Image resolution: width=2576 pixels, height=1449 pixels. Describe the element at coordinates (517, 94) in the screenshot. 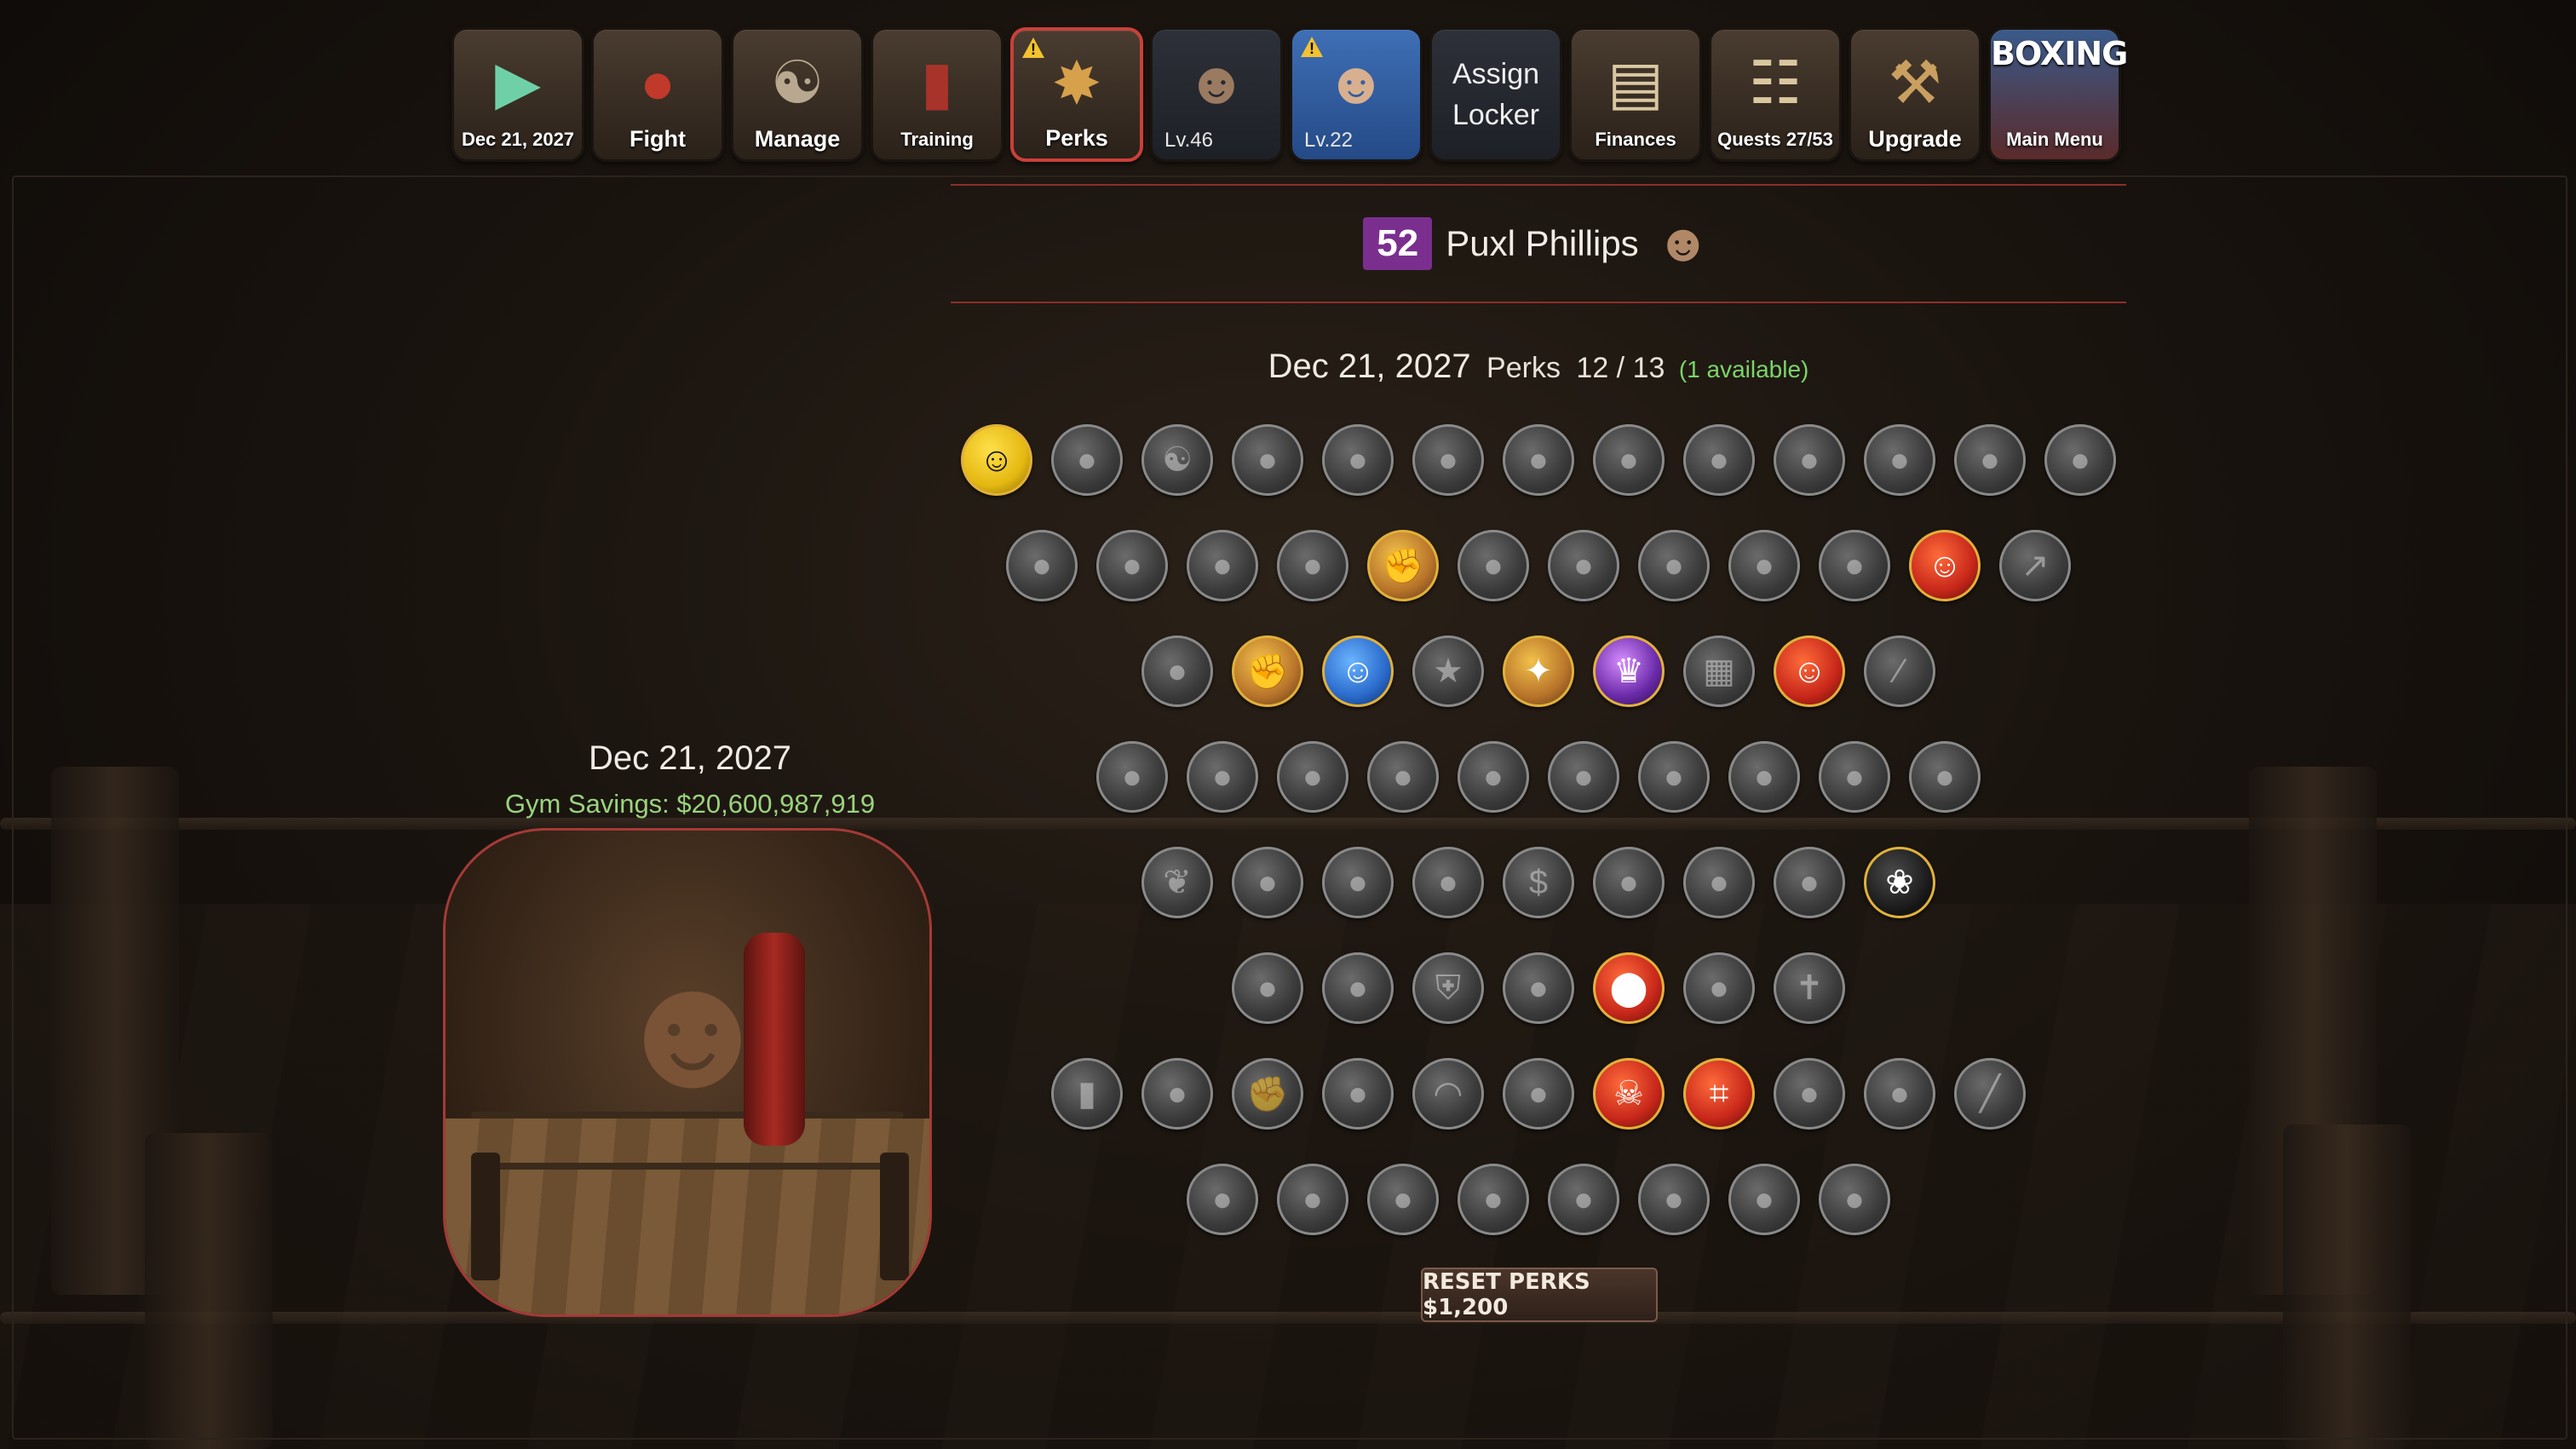

I see `continue-button: ▶ Dec 21, 2027` at that location.